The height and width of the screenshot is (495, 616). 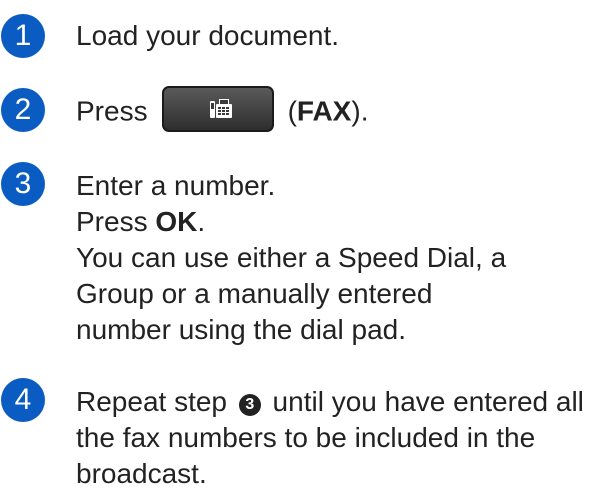 I want to click on step-1-instruction: Load your document., so click(x=208, y=35).